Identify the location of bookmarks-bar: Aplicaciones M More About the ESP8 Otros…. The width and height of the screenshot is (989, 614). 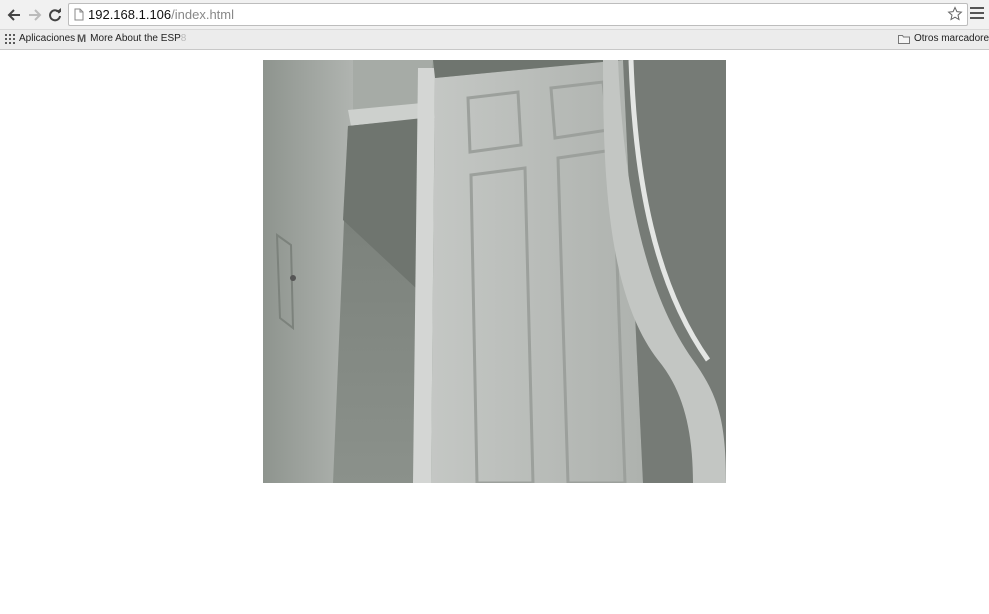
(494, 40).